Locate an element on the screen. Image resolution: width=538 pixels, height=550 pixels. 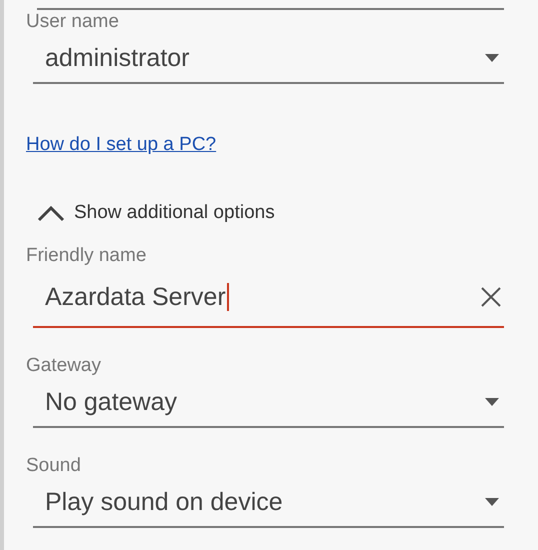
field-label: Gateway is located at coordinates (64, 366).